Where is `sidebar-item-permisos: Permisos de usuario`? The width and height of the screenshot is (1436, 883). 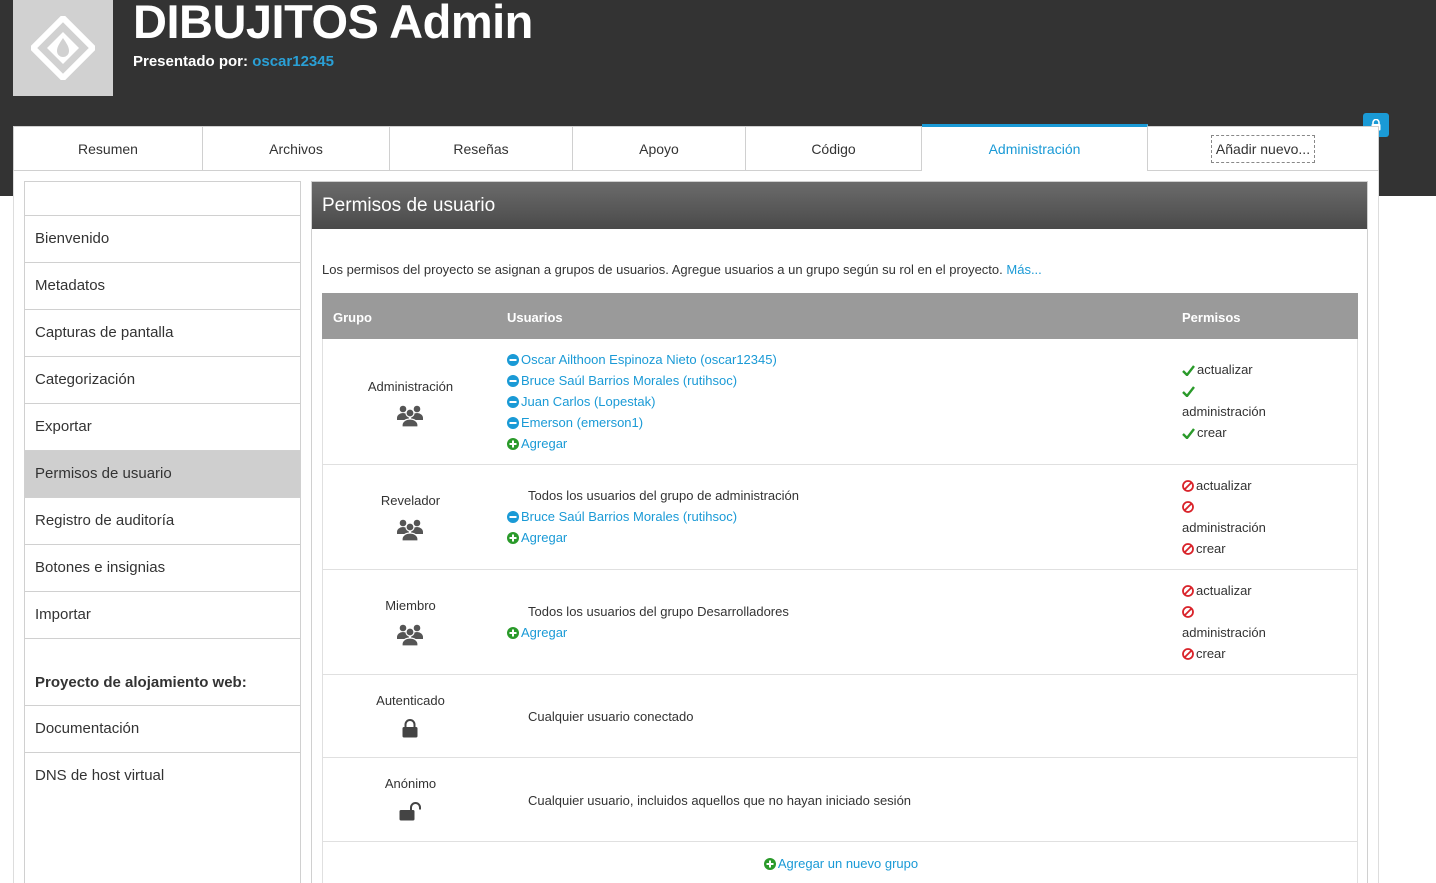
sidebar-item-permisos: Permisos de usuario is located at coordinates (162, 474).